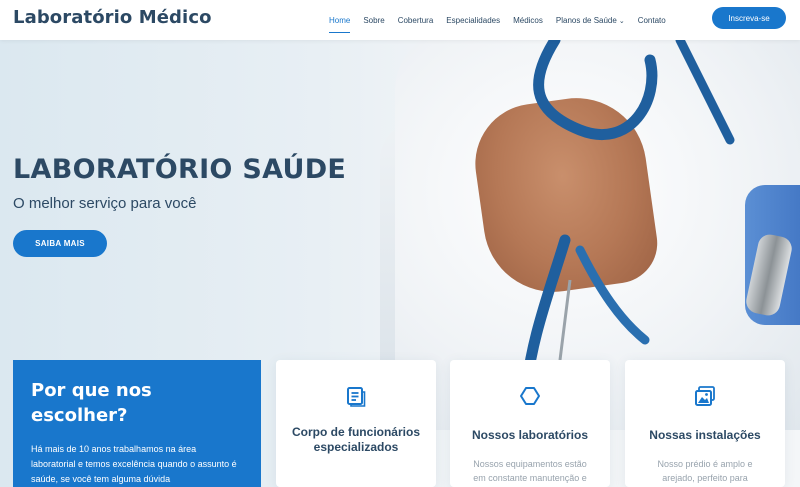 This screenshot has width=800, height=487. Describe the element at coordinates (355, 439) in the screenshot. I see `card-title: Corpo de funcionários especializados` at that location.